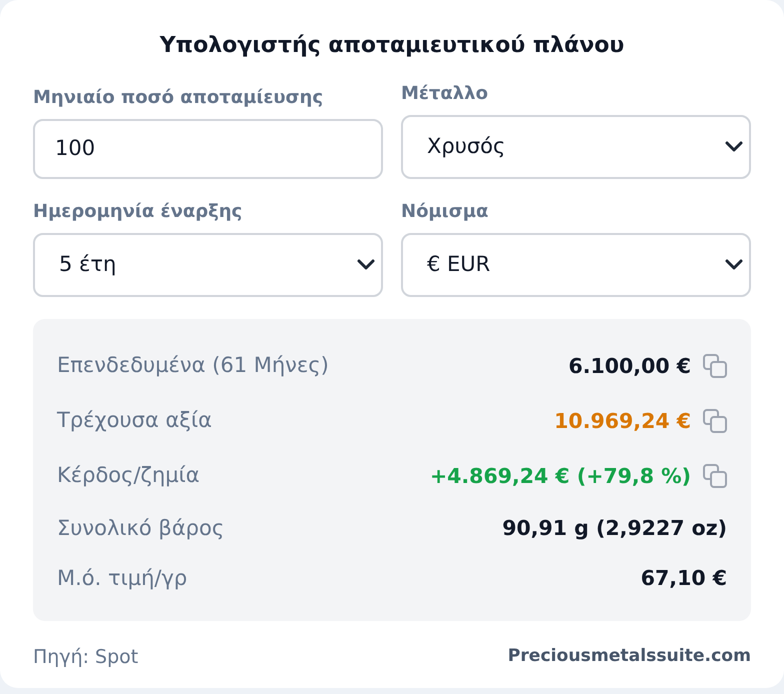 The height and width of the screenshot is (694, 784). What do you see at coordinates (445, 94) in the screenshot?
I see `field-label: Μέταλλο` at bounding box center [445, 94].